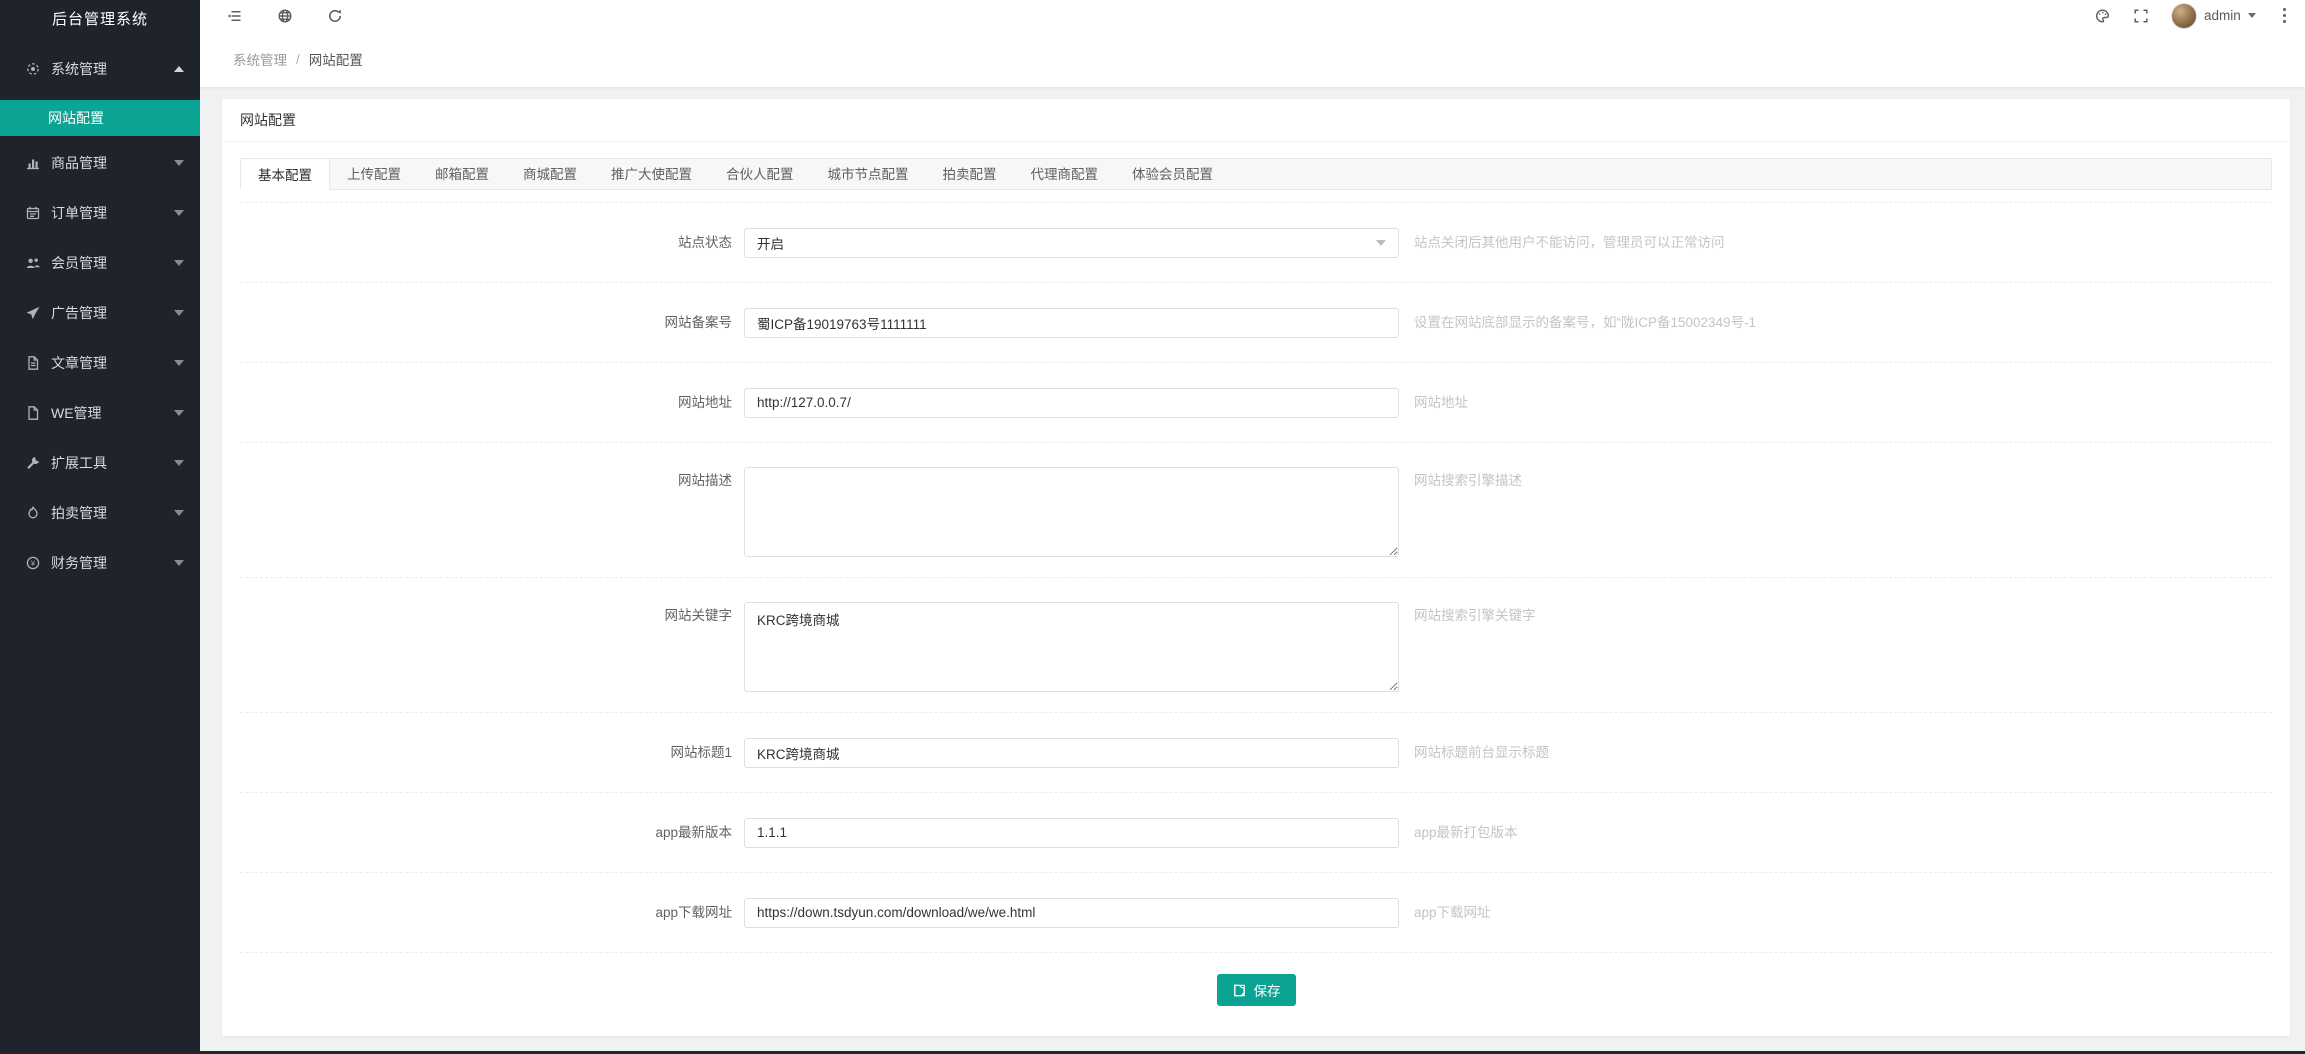 The image size is (2305, 1054). I want to click on sidebar-item-label: 扩展工具, so click(79, 463).